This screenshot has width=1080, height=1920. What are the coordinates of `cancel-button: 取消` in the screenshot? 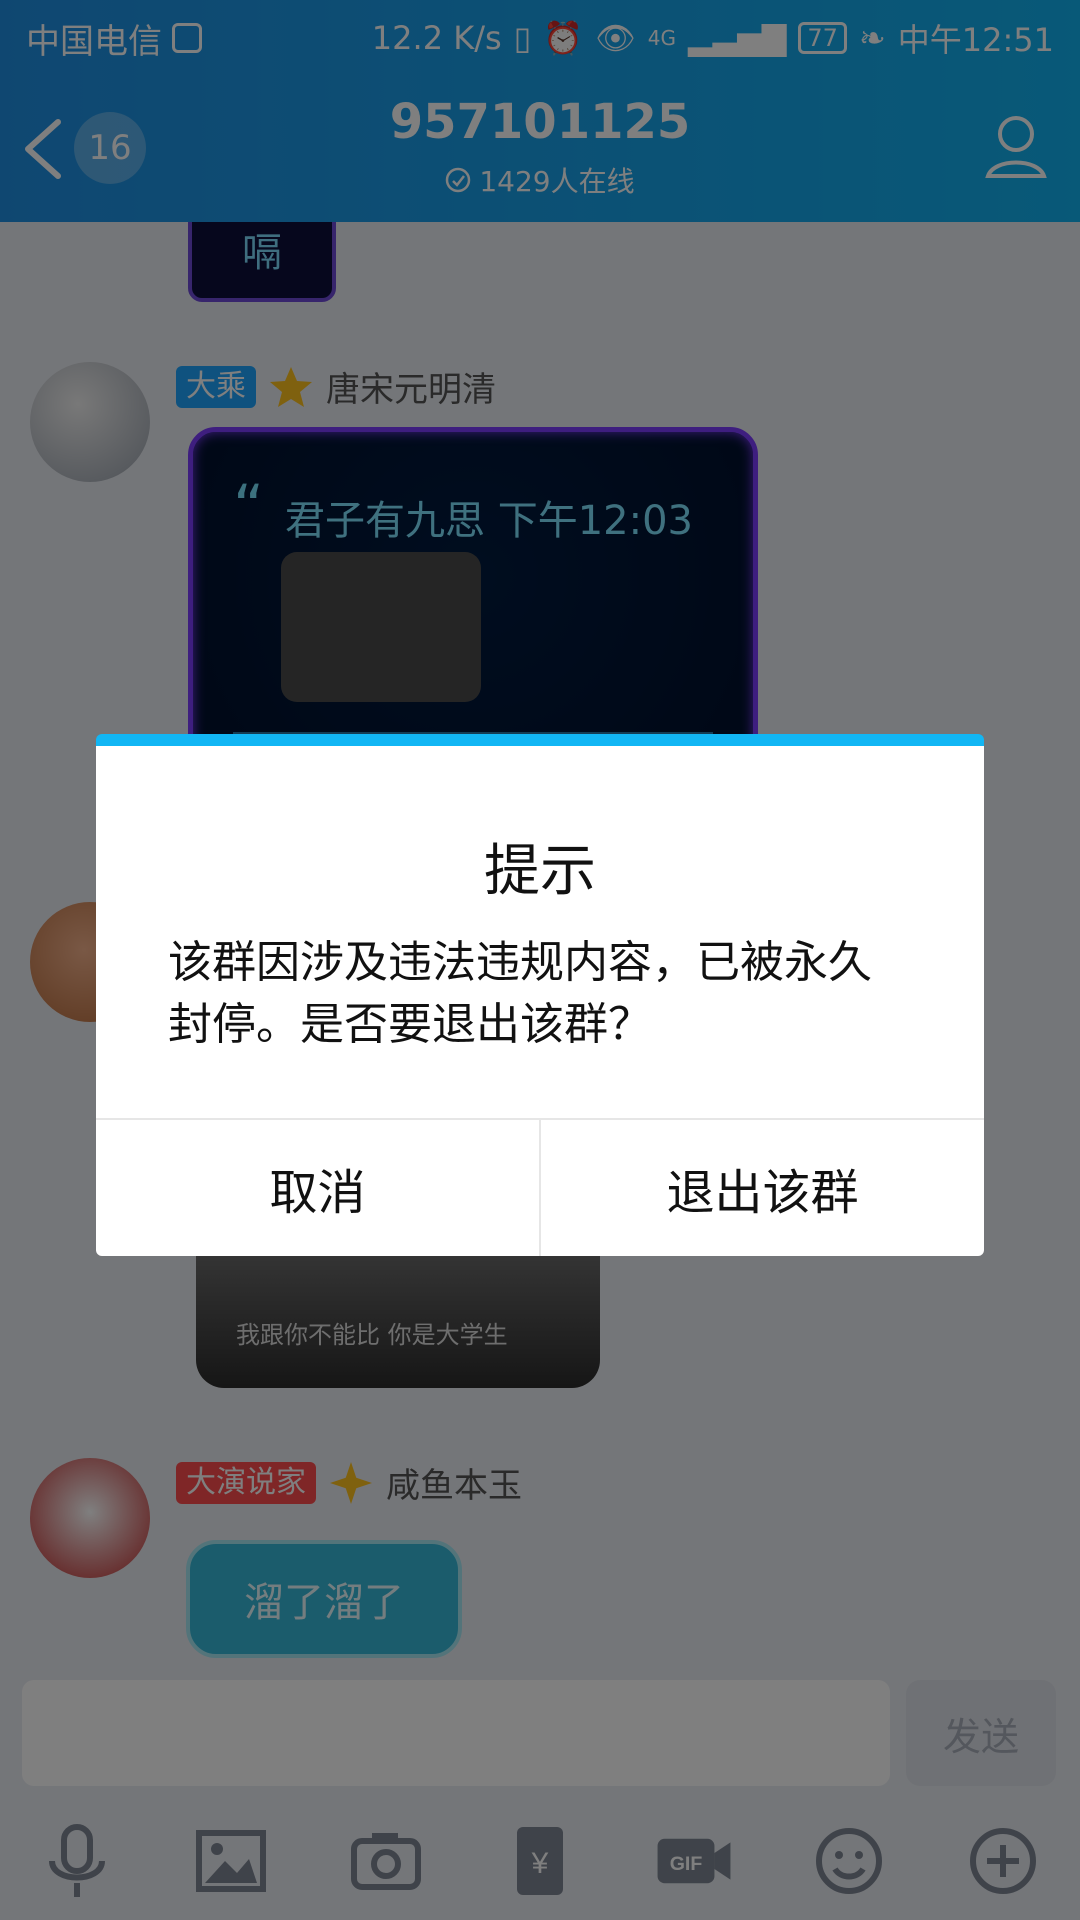 It's located at (317, 1188).